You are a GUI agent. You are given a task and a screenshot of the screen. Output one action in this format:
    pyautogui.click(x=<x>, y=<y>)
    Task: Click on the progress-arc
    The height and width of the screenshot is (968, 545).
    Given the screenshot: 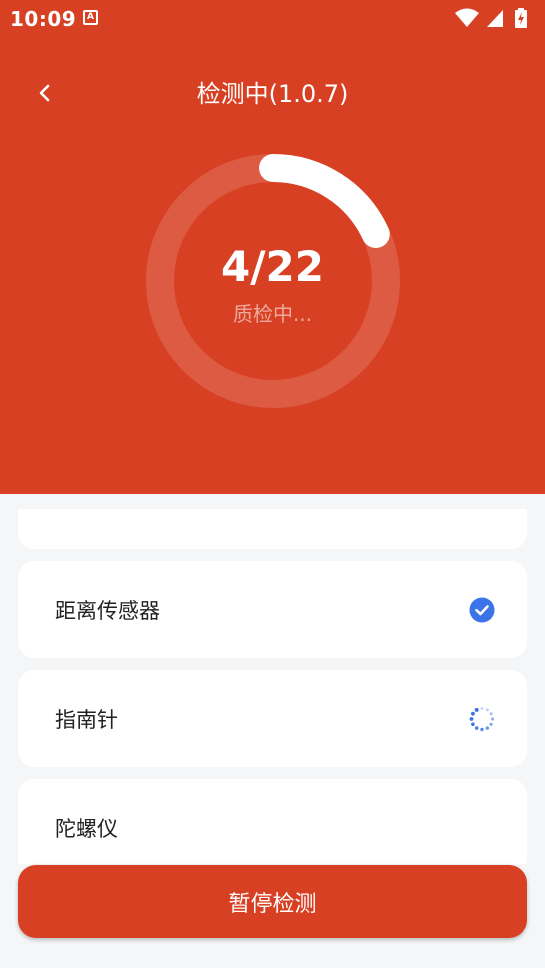 What is the action you would take?
    pyautogui.click(x=324, y=201)
    